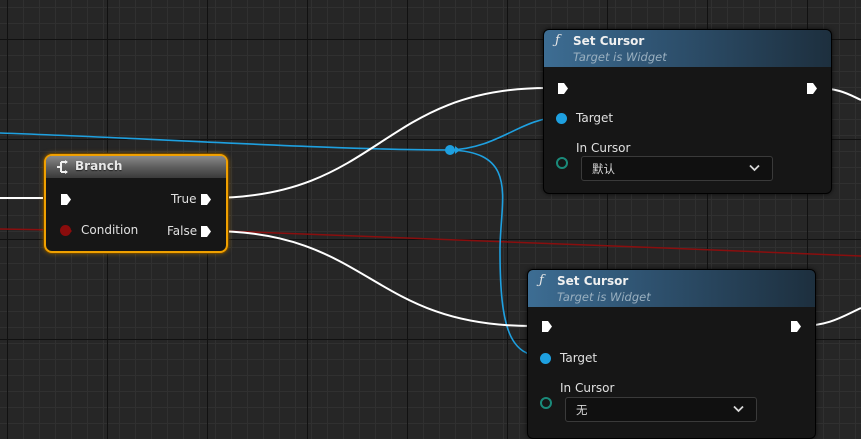  What do you see at coordinates (561, 118) in the screenshot?
I see `set-cursor-top-target-pin` at bounding box center [561, 118].